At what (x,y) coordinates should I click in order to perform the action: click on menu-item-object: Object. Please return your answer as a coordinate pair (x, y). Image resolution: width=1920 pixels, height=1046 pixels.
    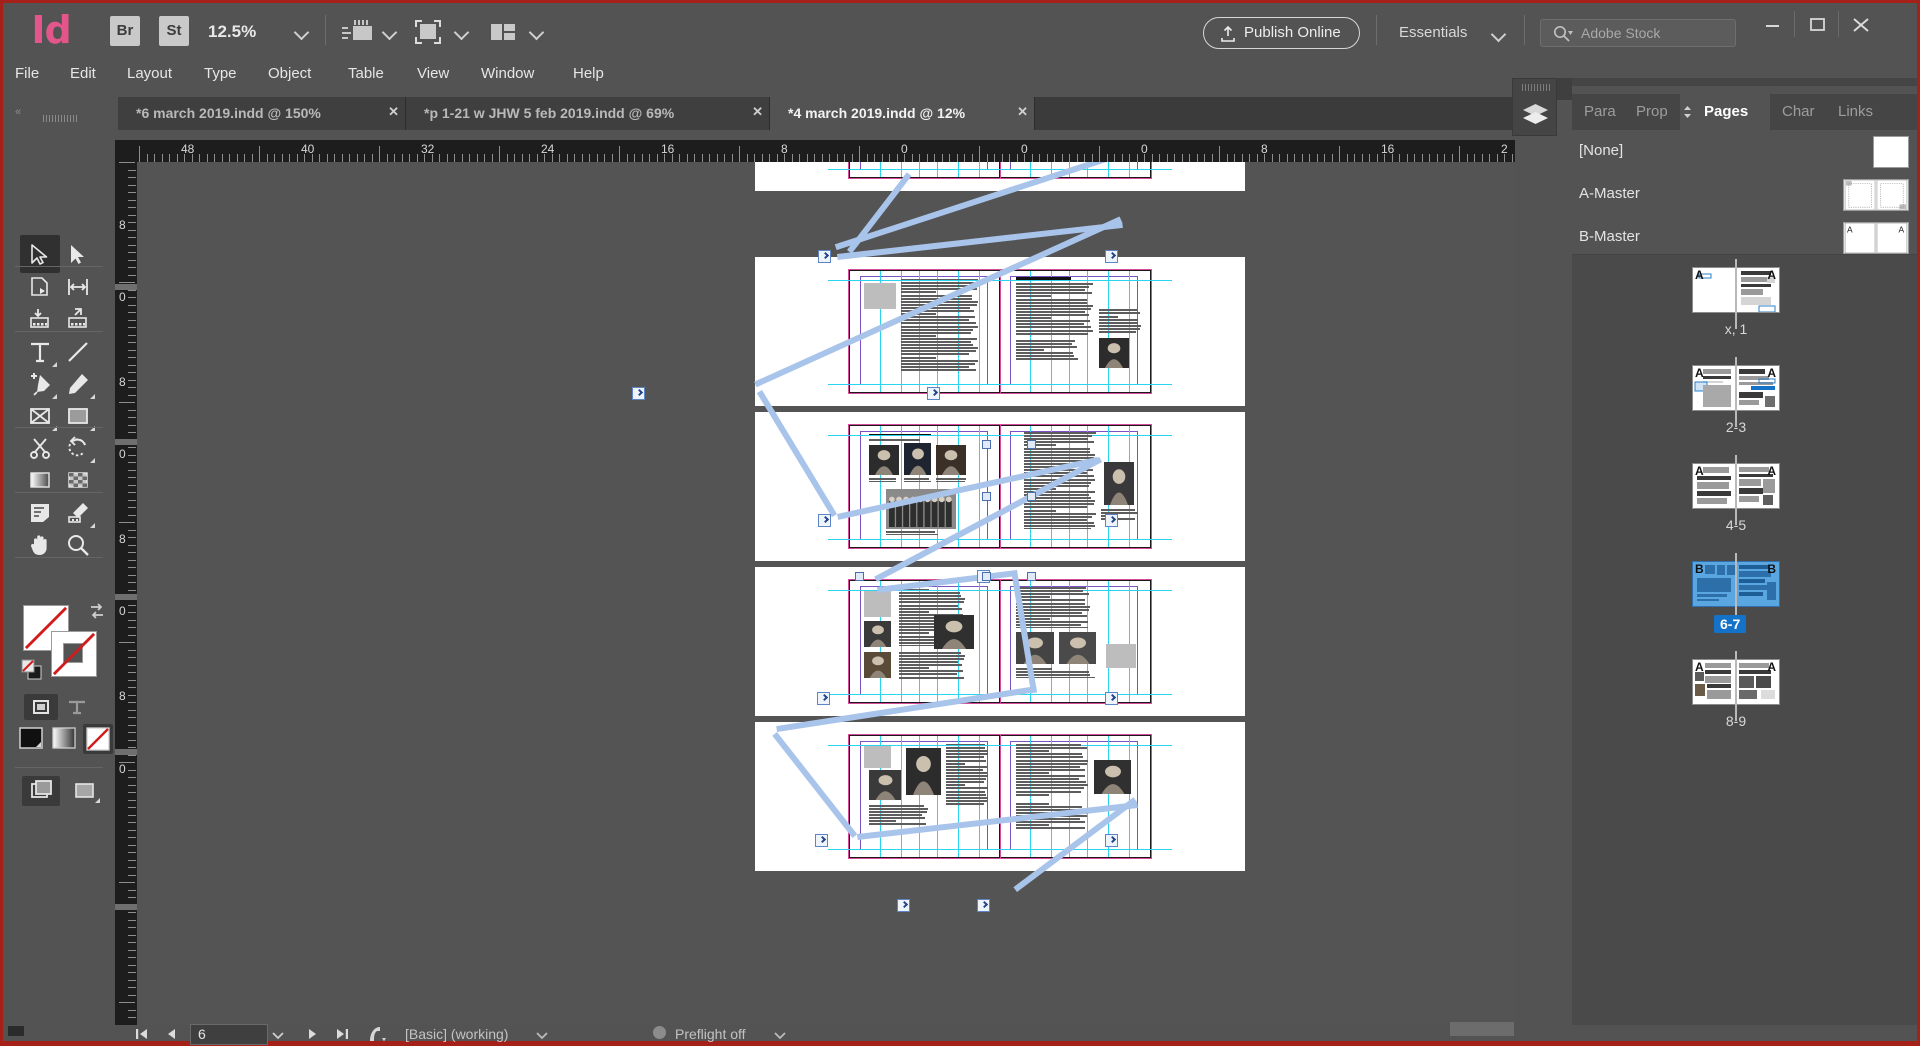
    Looking at the image, I should click on (289, 73).